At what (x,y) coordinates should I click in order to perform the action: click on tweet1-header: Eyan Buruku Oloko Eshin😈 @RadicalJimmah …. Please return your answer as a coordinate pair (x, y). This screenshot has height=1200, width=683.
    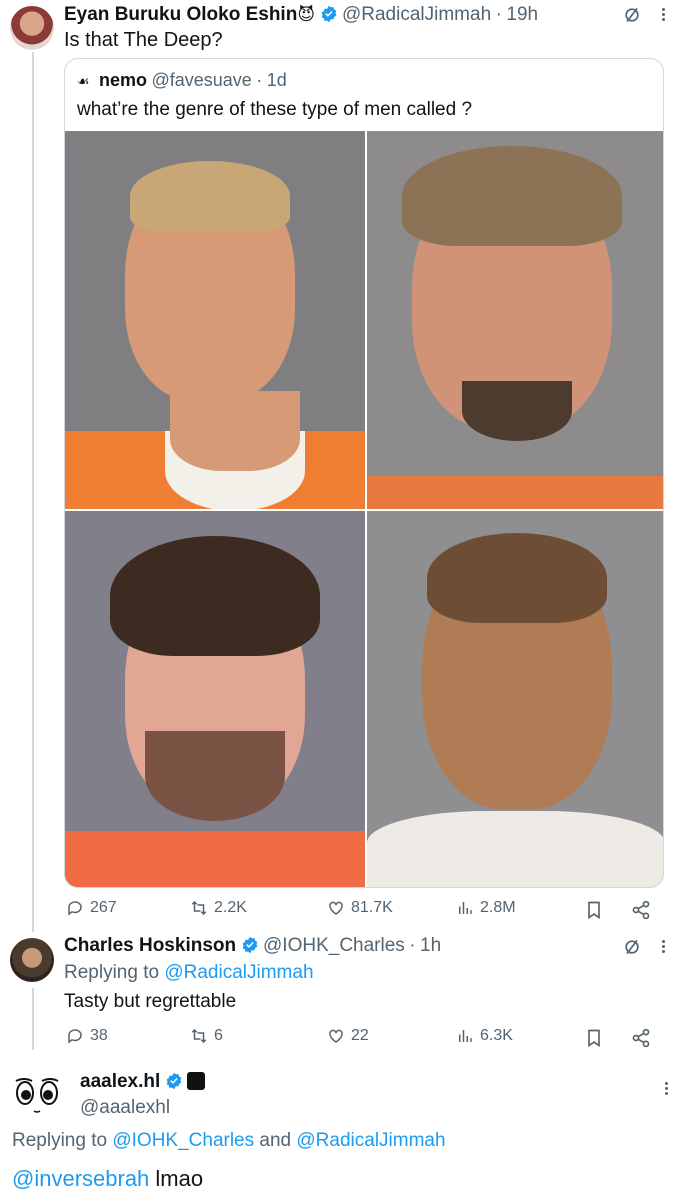
    Looking at the image, I should click on (354, 17).